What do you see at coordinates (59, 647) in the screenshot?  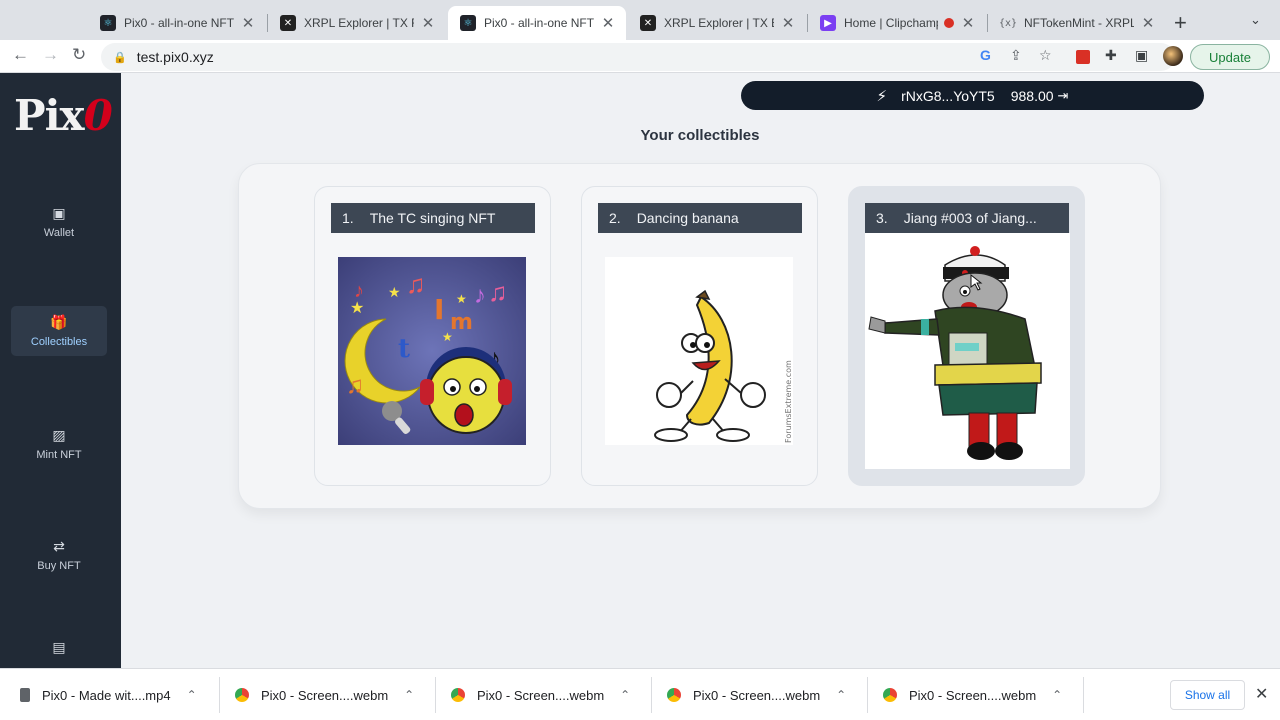 I see `document-icon: ▤` at bounding box center [59, 647].